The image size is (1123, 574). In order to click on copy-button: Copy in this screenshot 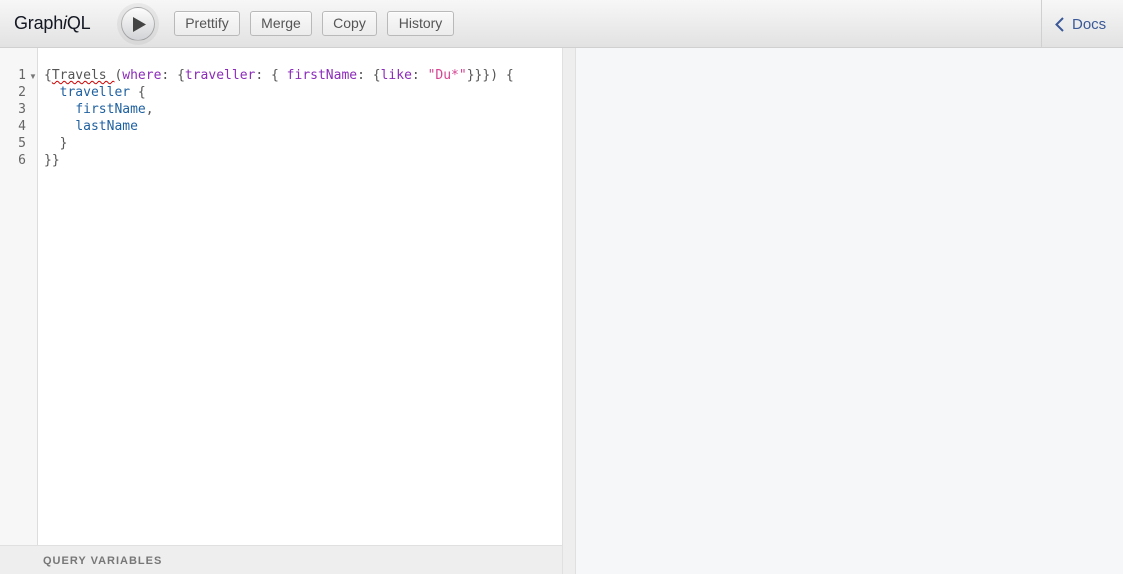, I will do `click(349, 23)`.